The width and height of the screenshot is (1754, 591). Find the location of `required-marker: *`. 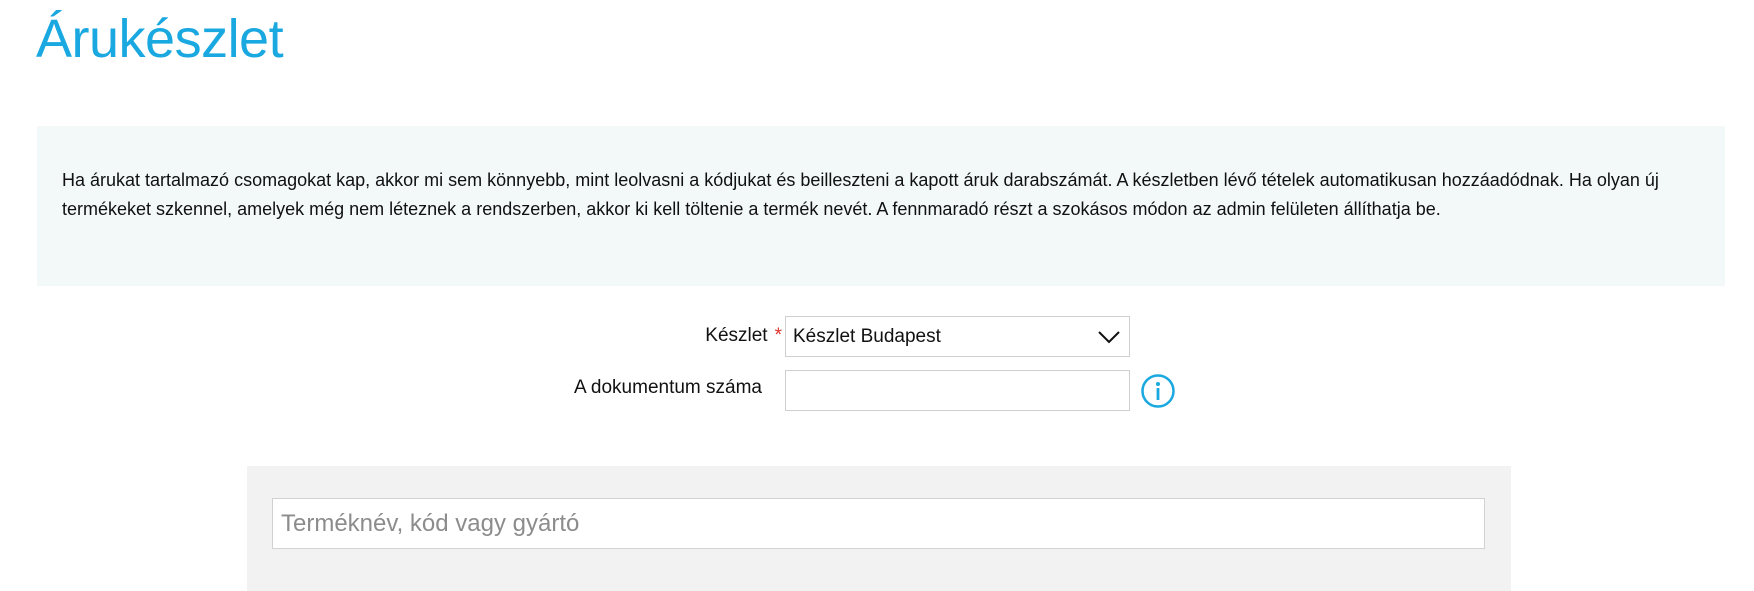

required-marker: * is located at coordinates (778, 335).